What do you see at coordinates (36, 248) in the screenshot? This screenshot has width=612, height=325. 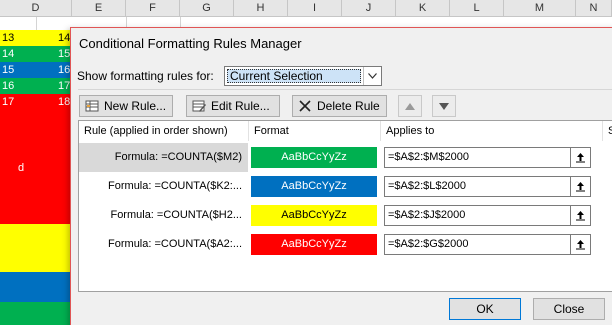 I see `yellow-cell-block` at bounding box center [36, 248].